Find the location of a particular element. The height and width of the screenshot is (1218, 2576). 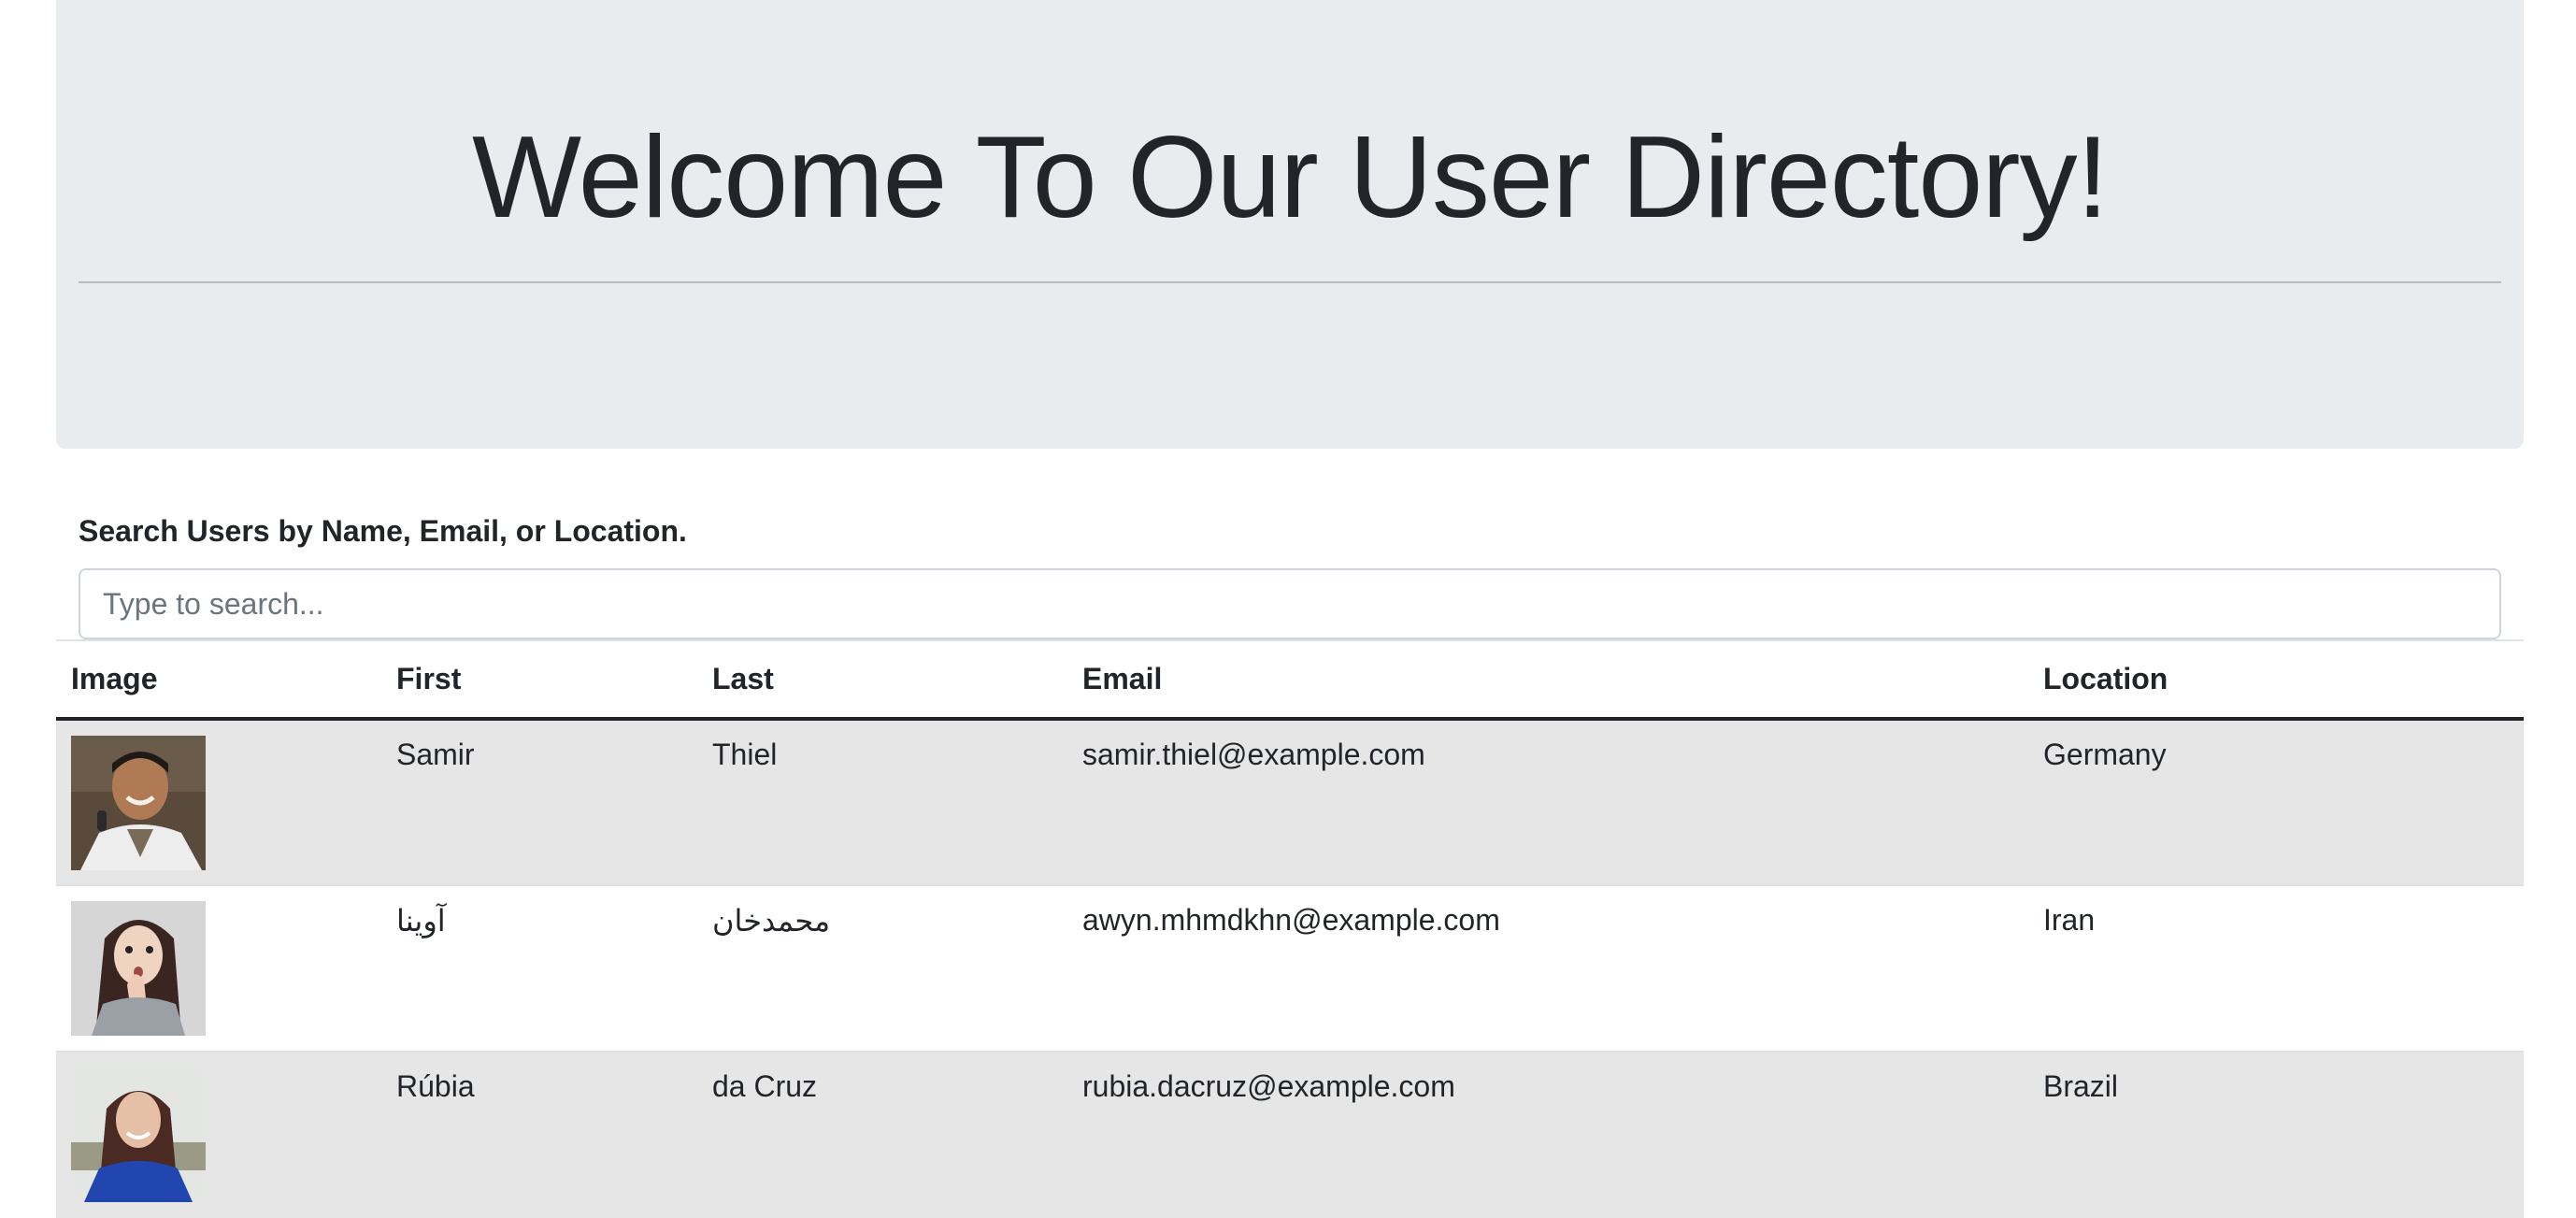

avatar-woman-surprised-icon is located at coordinates (138, 969).